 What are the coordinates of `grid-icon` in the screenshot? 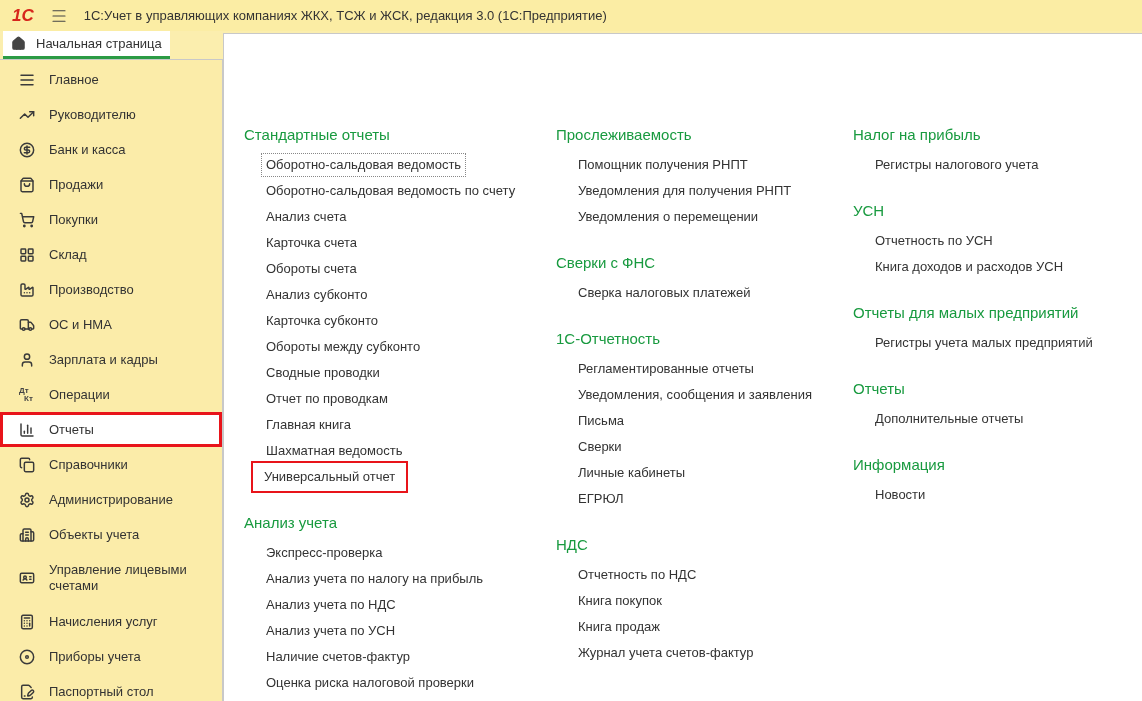 It's located at (27, 254).